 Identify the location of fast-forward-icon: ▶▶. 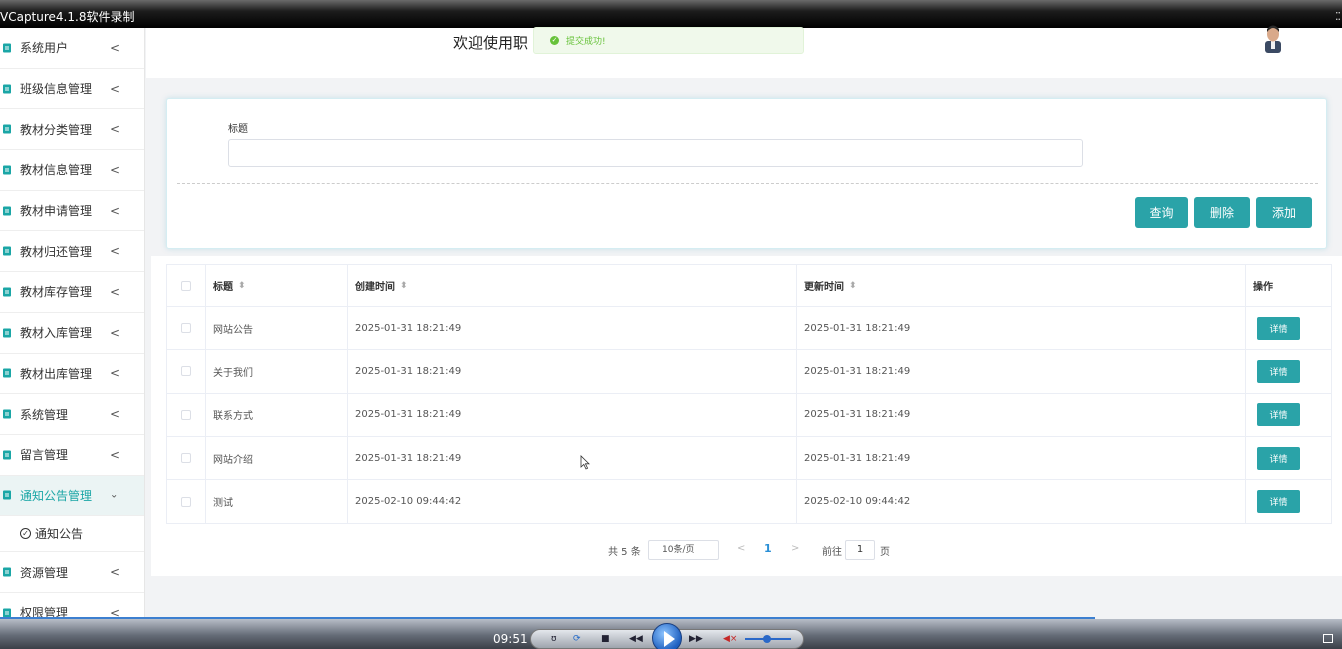
(696, 639).